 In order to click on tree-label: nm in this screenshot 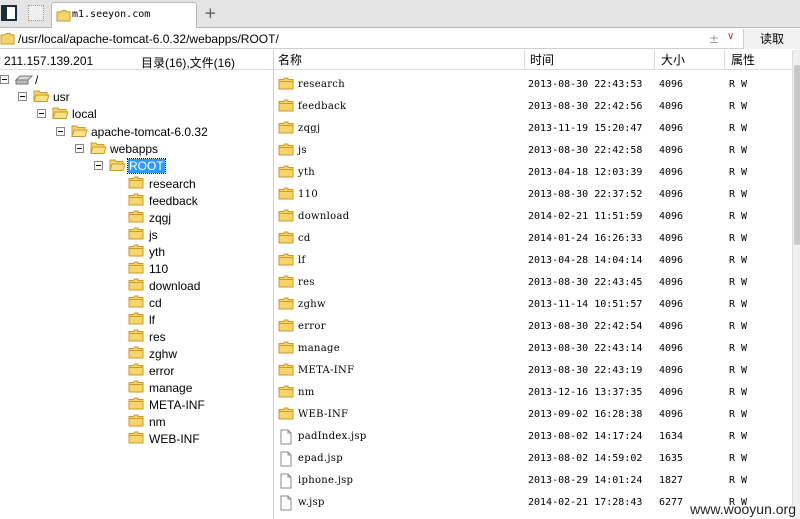, I will do `click(157, 422)`.